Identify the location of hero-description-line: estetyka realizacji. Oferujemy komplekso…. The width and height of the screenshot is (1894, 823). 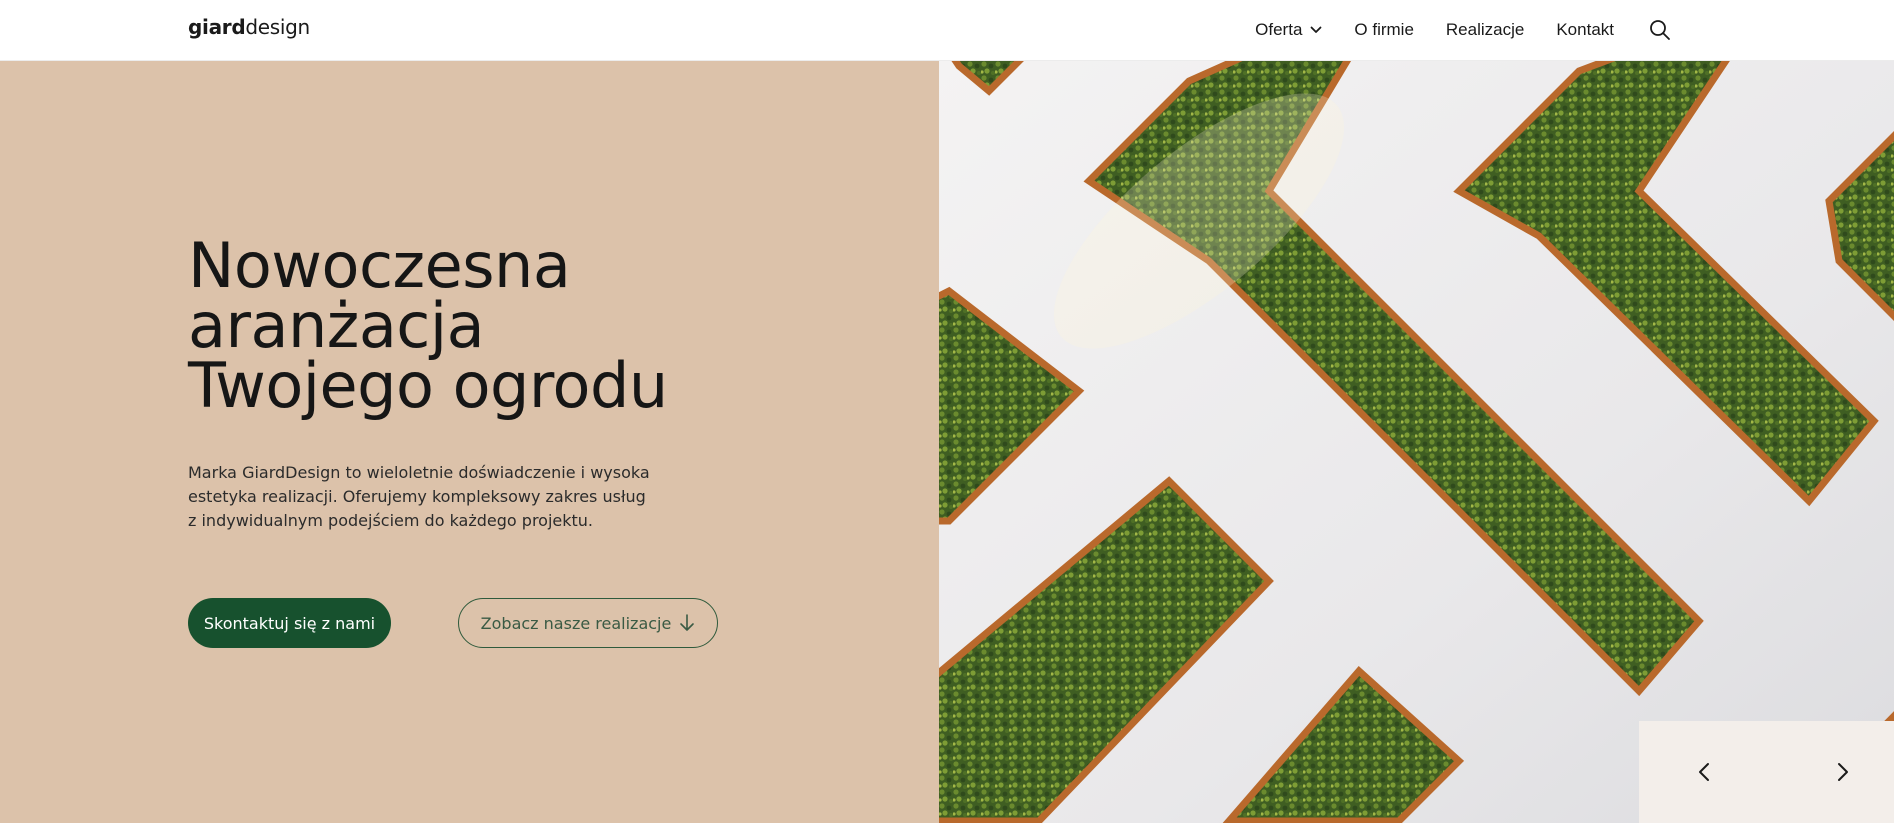
(417, 496).